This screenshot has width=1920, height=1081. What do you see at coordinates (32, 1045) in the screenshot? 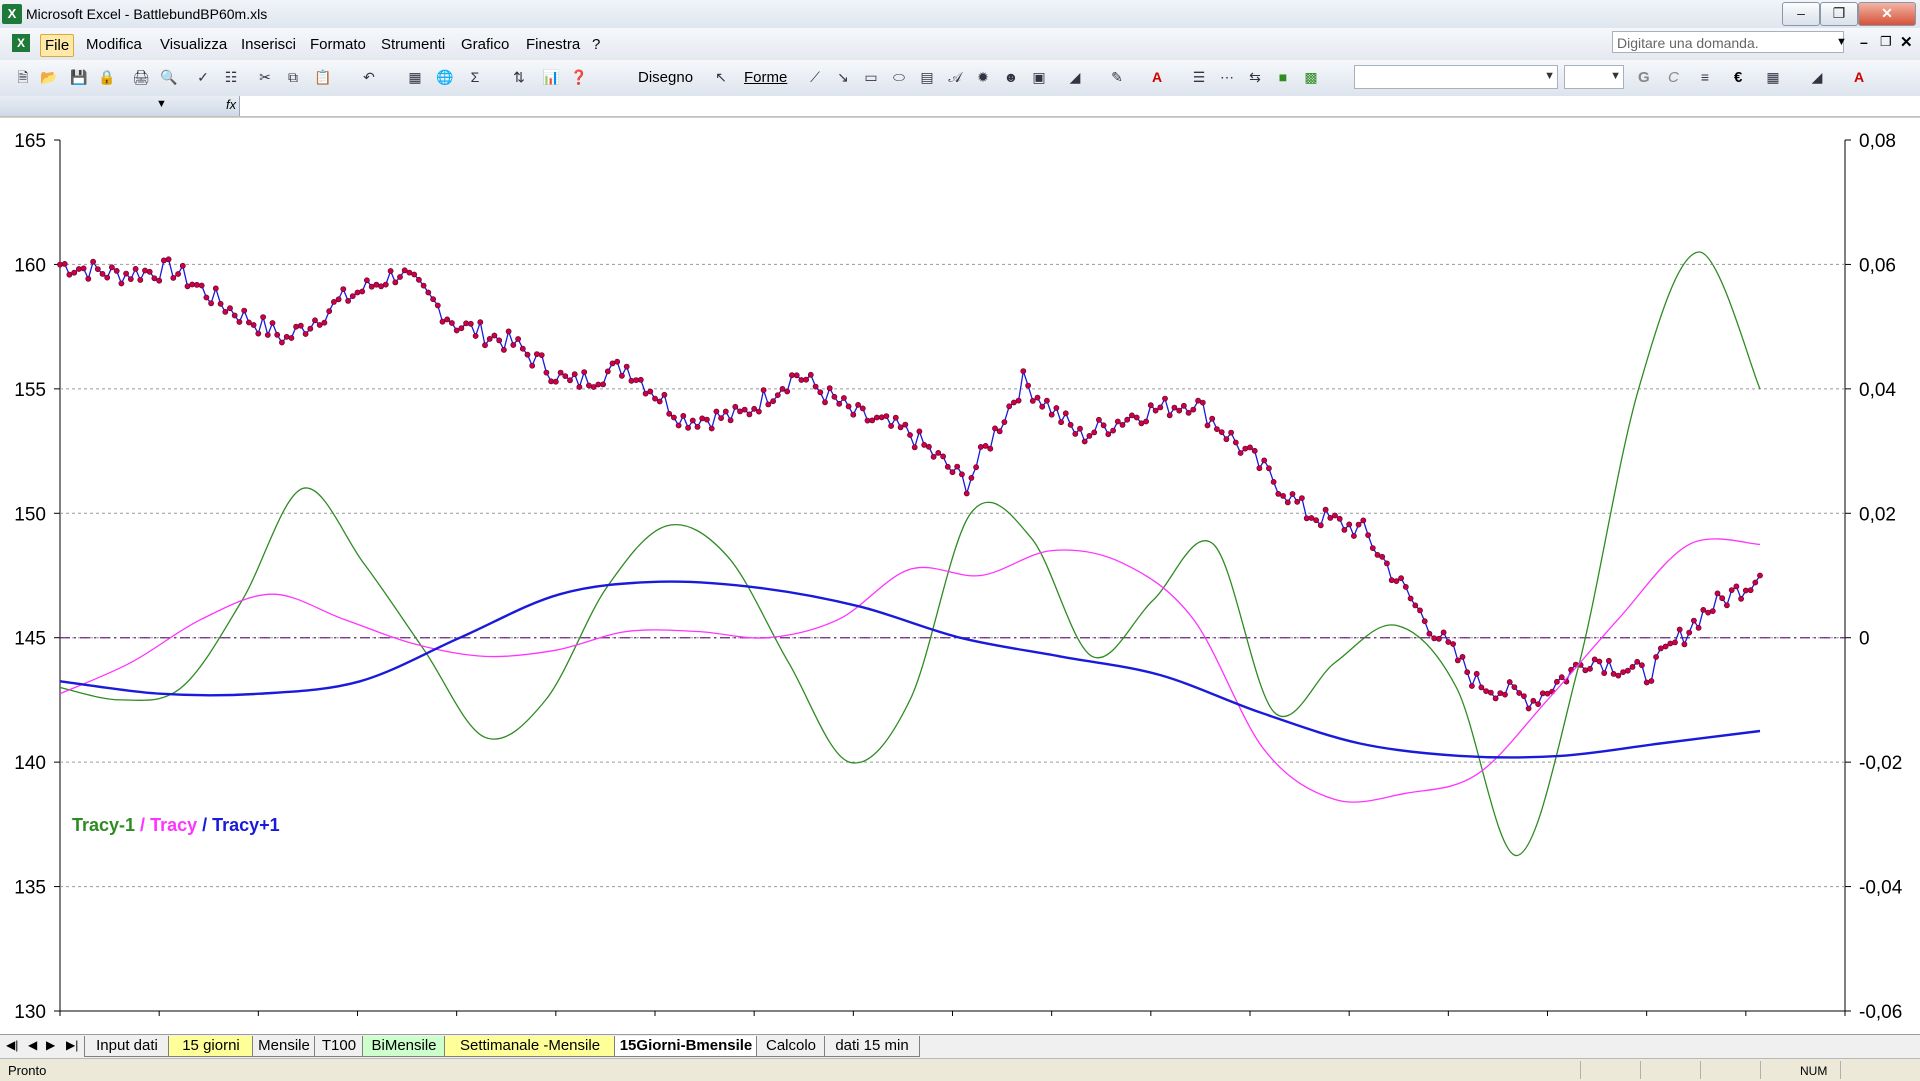
I see `prev-sheet-icon: ◀` at bounding box center [32, 1045].